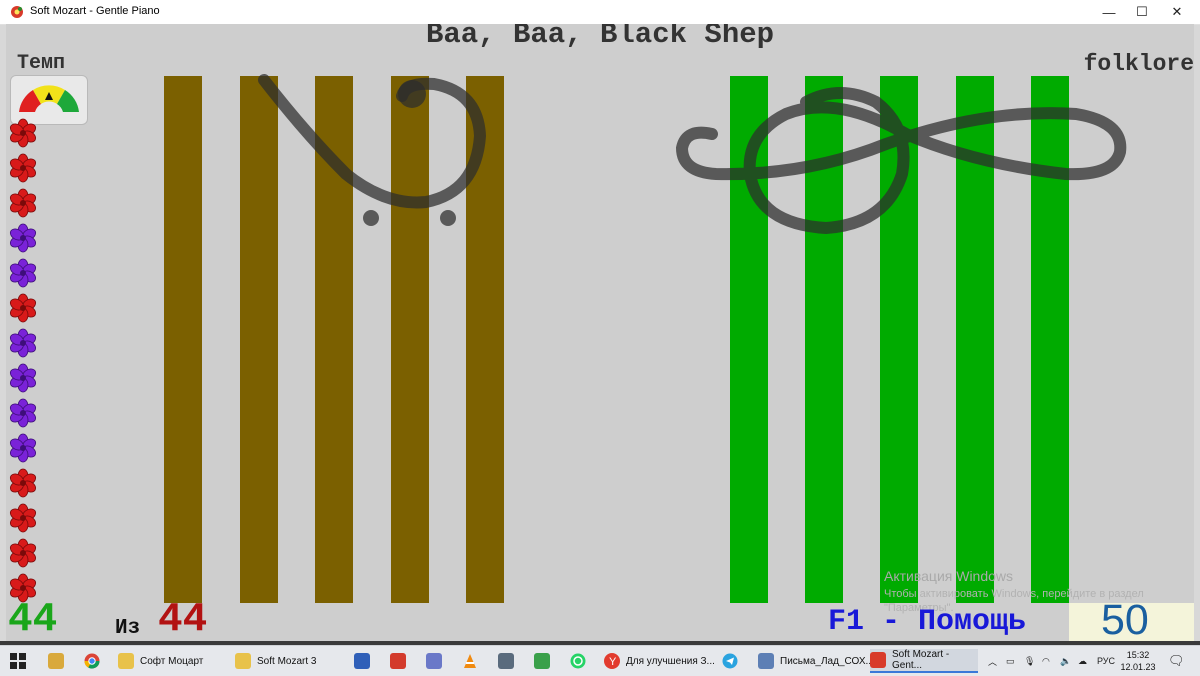 The width and height of the screenshot is (1200, 676). Describe the element at coordinates (1125, 618) in the screenshot. I see `score-value: 50` at that location.